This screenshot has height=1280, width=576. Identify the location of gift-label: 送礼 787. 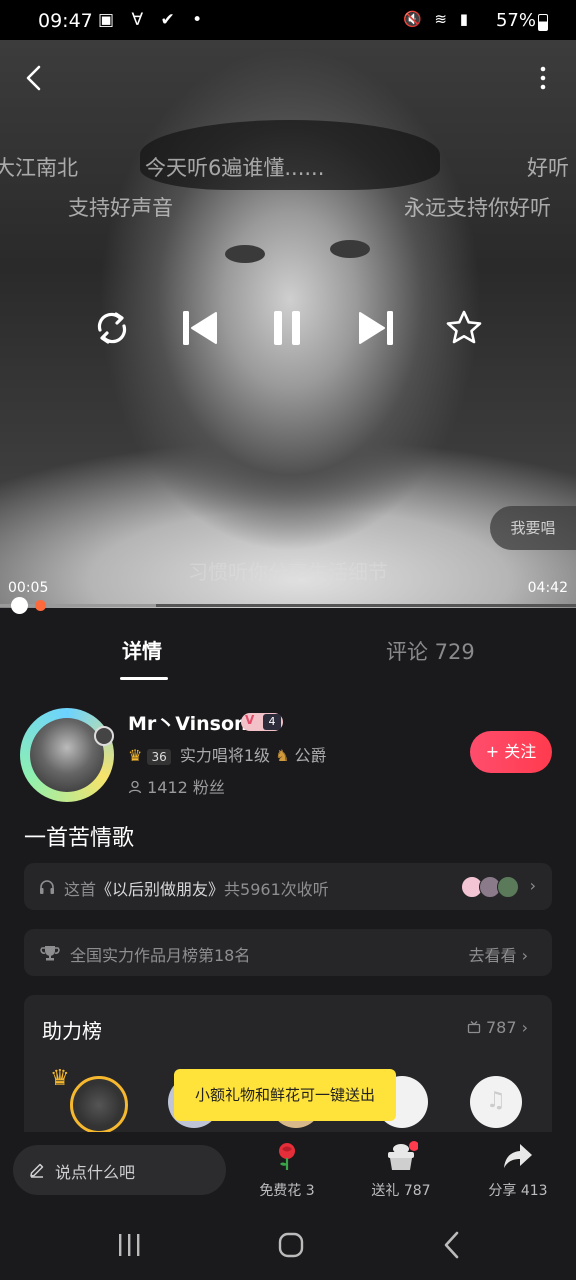
(401, 1191).